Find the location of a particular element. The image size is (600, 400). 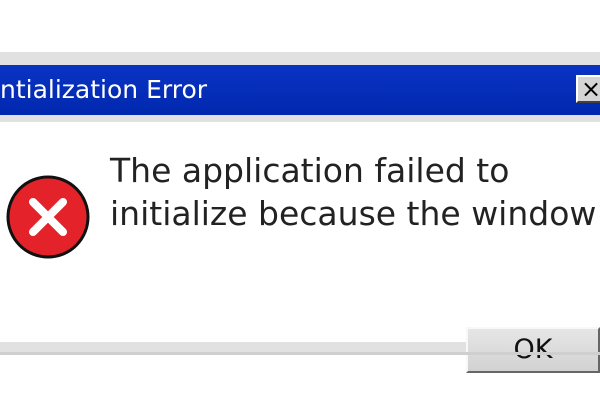

title-bar: ntialization Error × is located at coordinates (300, 90).